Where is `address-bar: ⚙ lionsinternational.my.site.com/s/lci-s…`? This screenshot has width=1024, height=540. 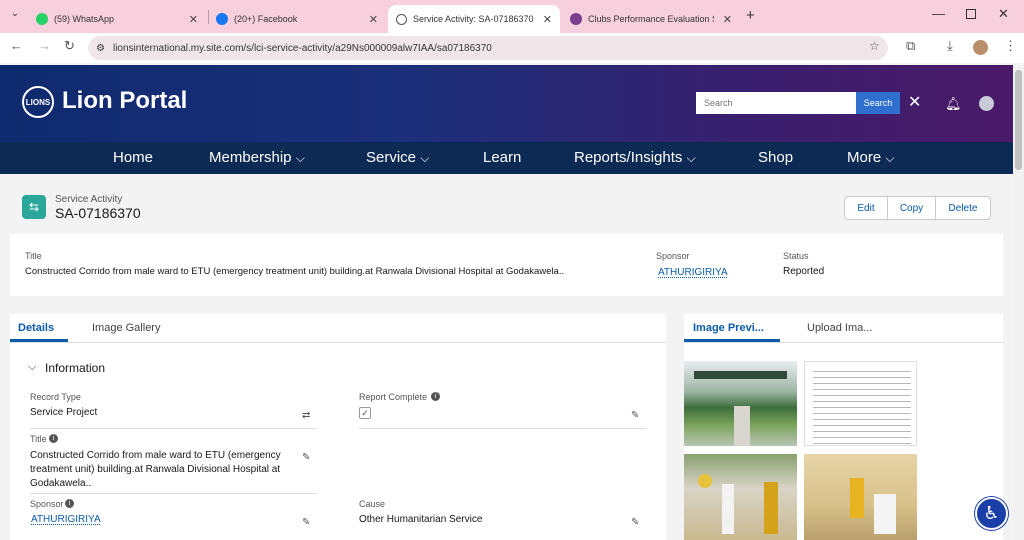 address-bar: ⚙ lionsinternational.my.site.com/s/lci-s… is located at coordinates (488, 48).